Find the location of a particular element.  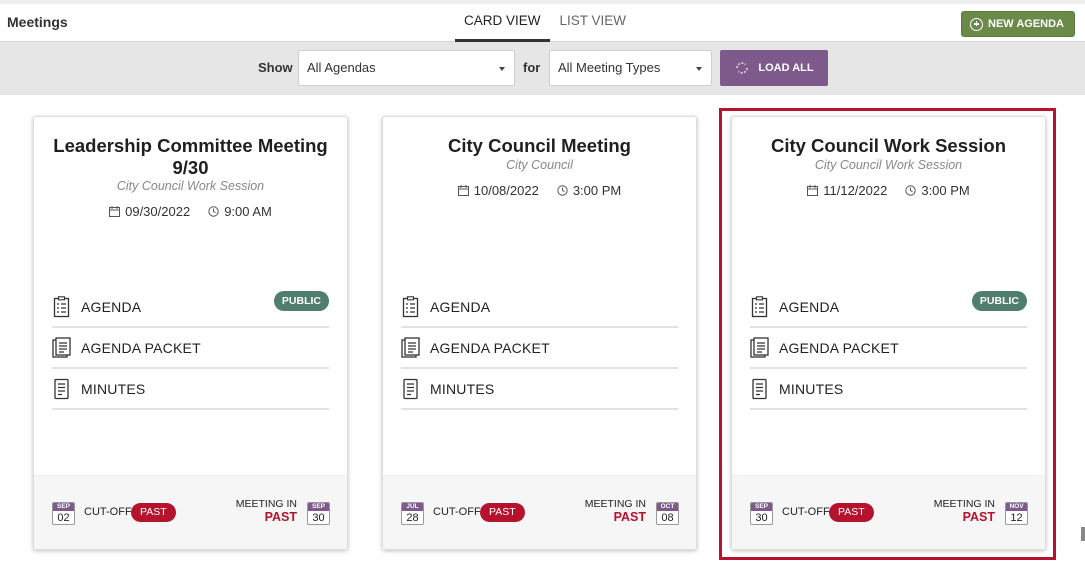

cutoff-day: 30 is located at coordinates (761, 518).